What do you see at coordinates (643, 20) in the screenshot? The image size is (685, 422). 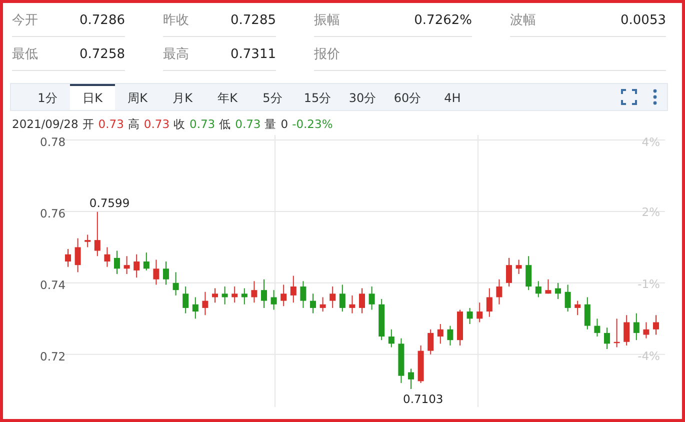 I see `stat-value: 0.0053` at bounding box center [643, 20].